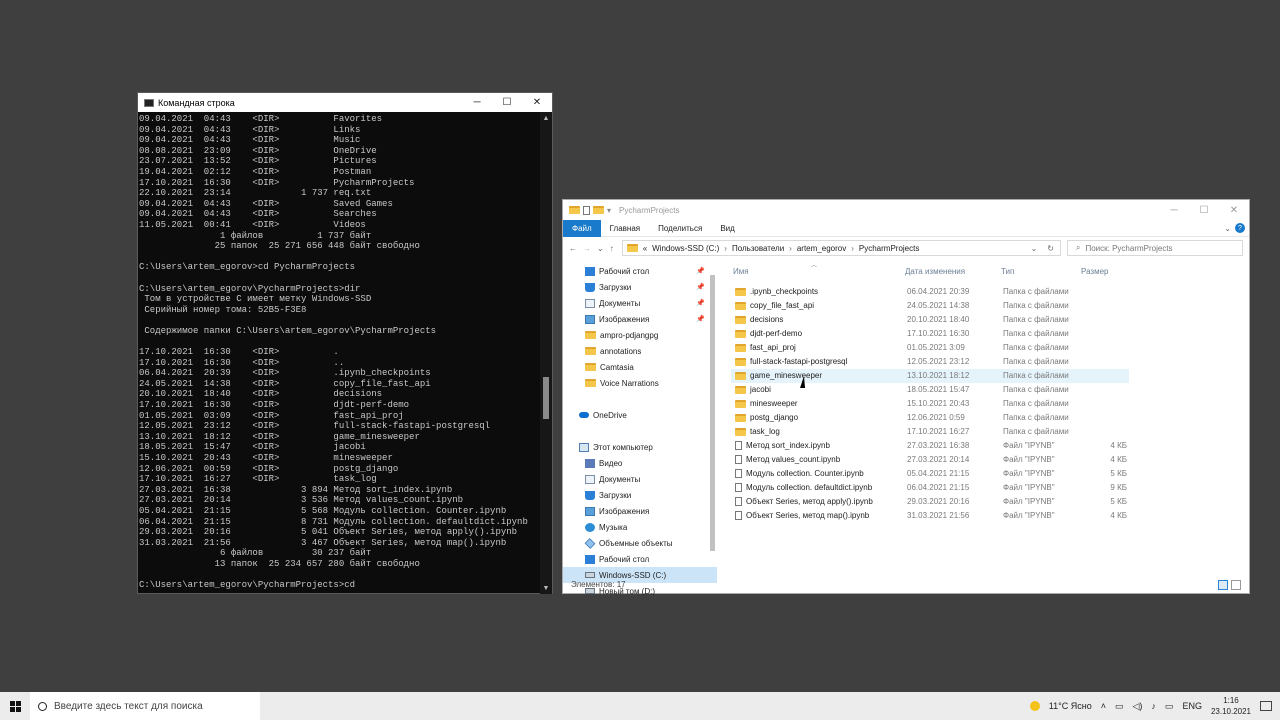 The width and height of the screenshot is (1280, 720). I want to click on chevron-up-icon: ˄, so click(1103, 706).